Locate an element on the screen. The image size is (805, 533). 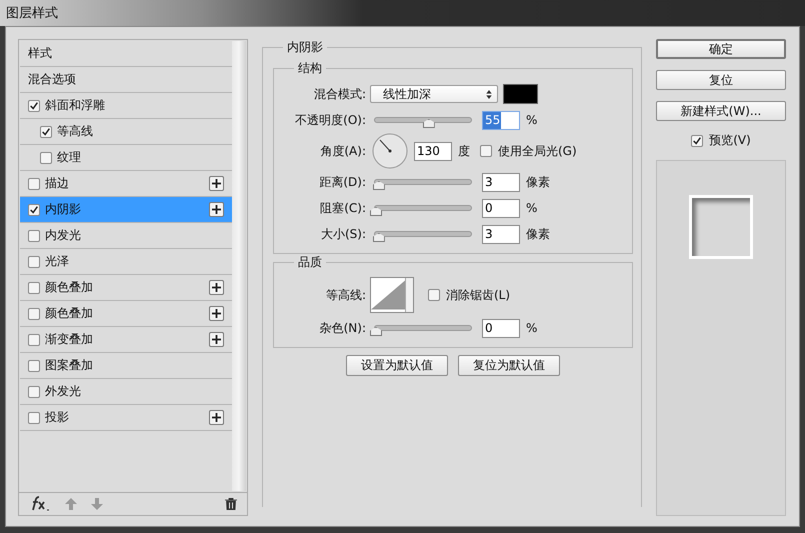
window-title: 图层样式 is located at coordinates (32, 13).